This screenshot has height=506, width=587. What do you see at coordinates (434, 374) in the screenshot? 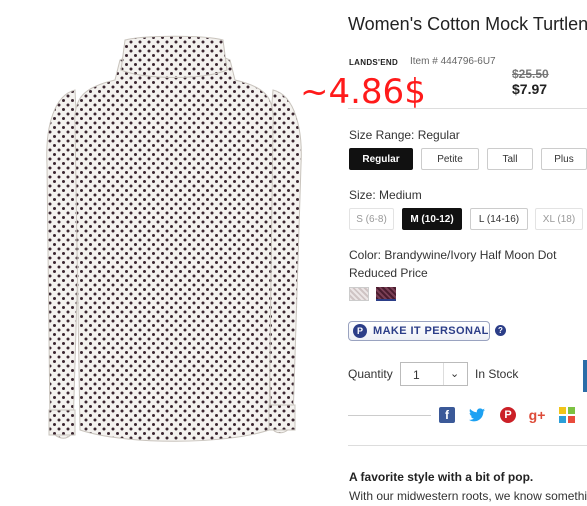
I see `quantity-select: 1 ⌄` at bounding box center [434, 374].